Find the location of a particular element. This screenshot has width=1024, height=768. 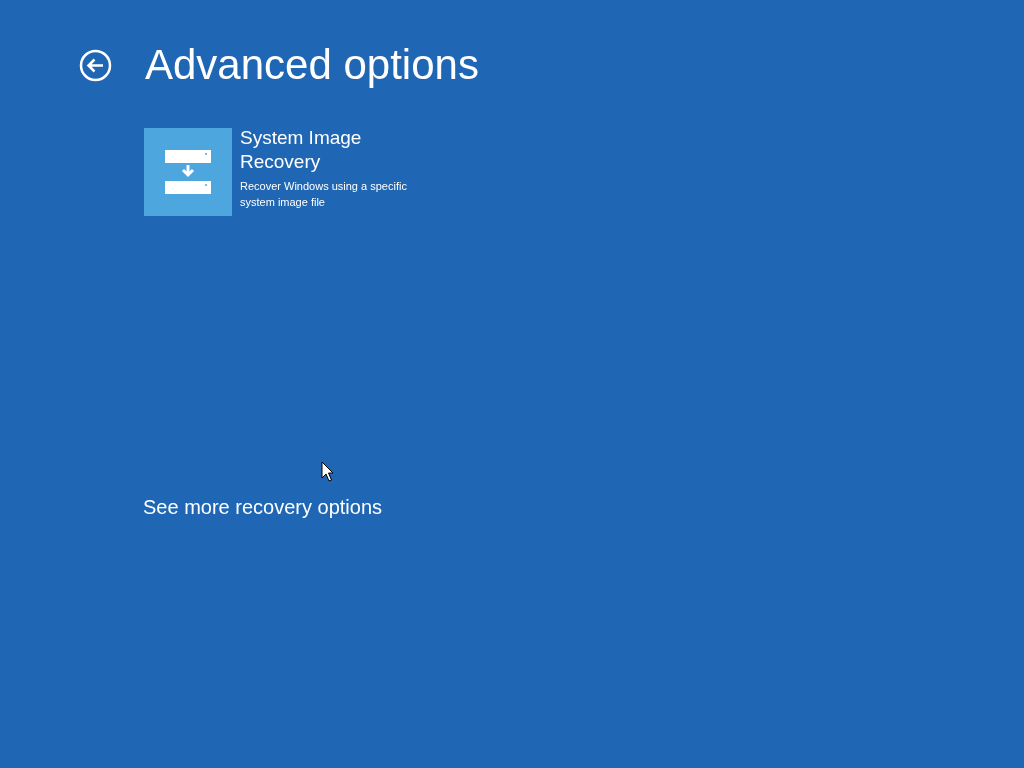

mouse-pointer-icon is located at coordinates (327, 471).